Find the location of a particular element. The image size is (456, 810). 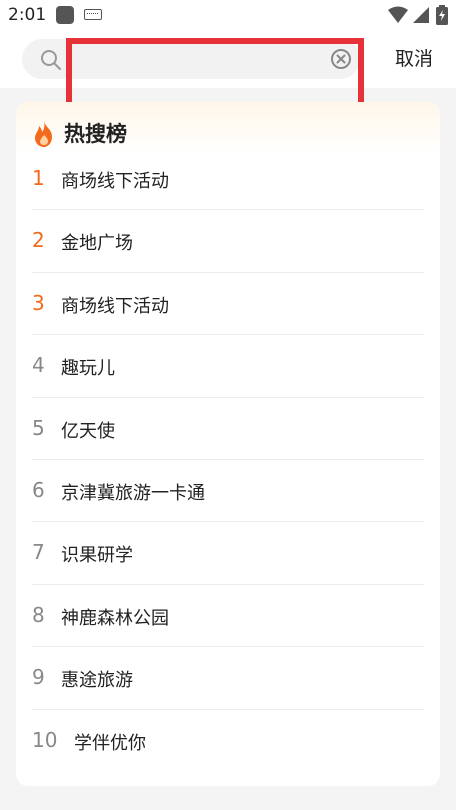

keyboard-icon is located at coordinates (93, 14).